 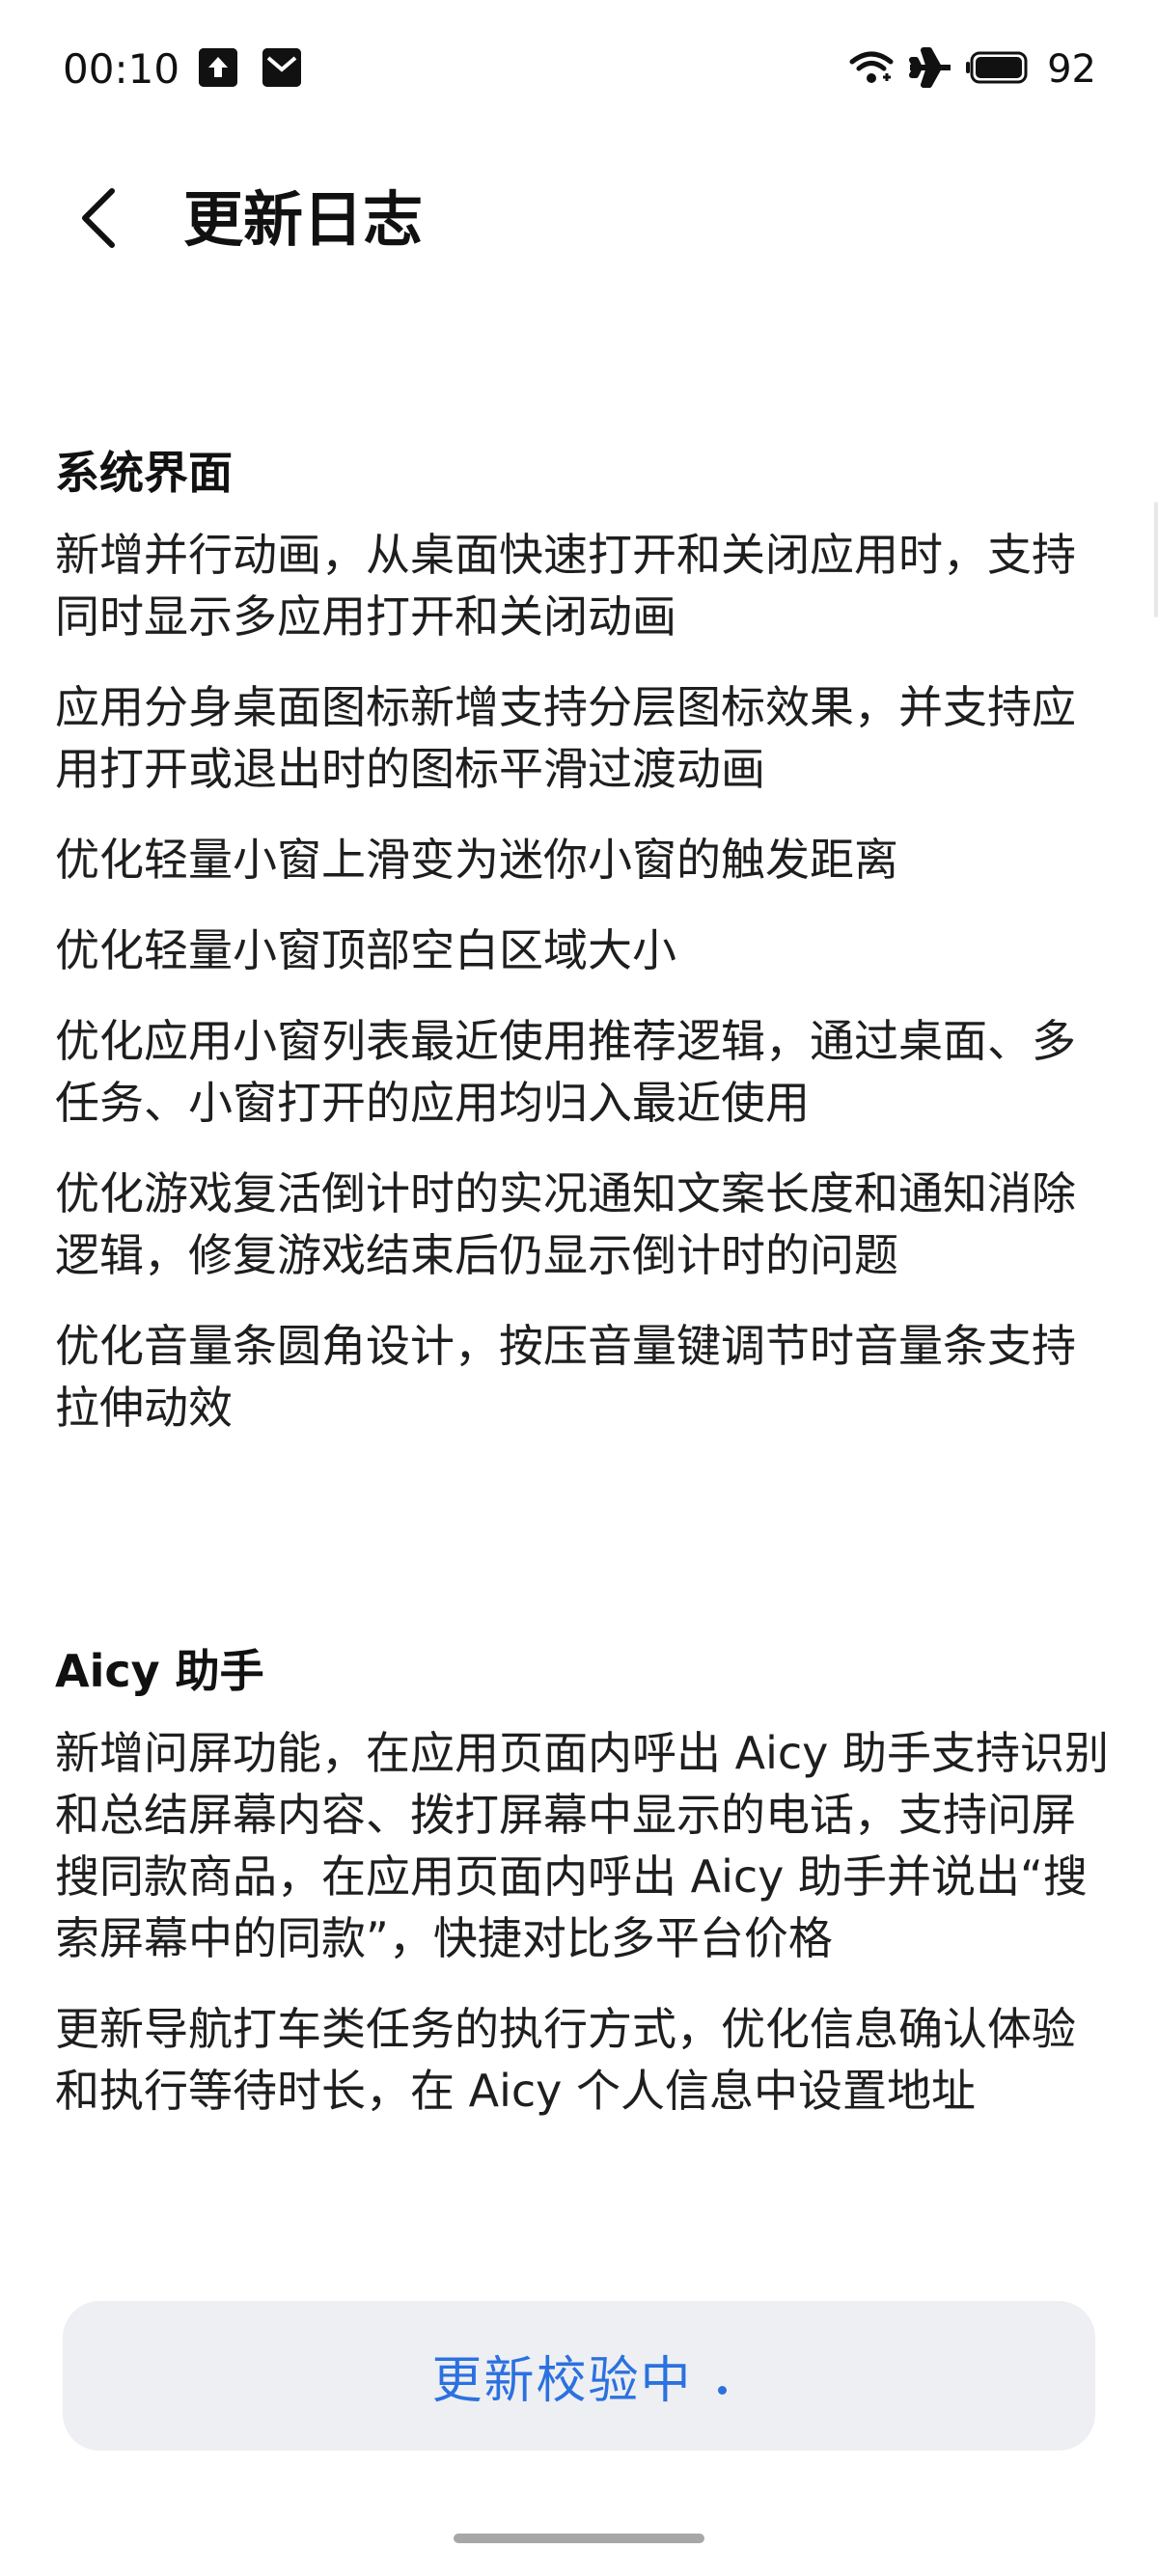 What do you see at coordinates (722, 2391) in the screenshot?
I see `loading-dot-icon` at bounding box center [722, 2391].